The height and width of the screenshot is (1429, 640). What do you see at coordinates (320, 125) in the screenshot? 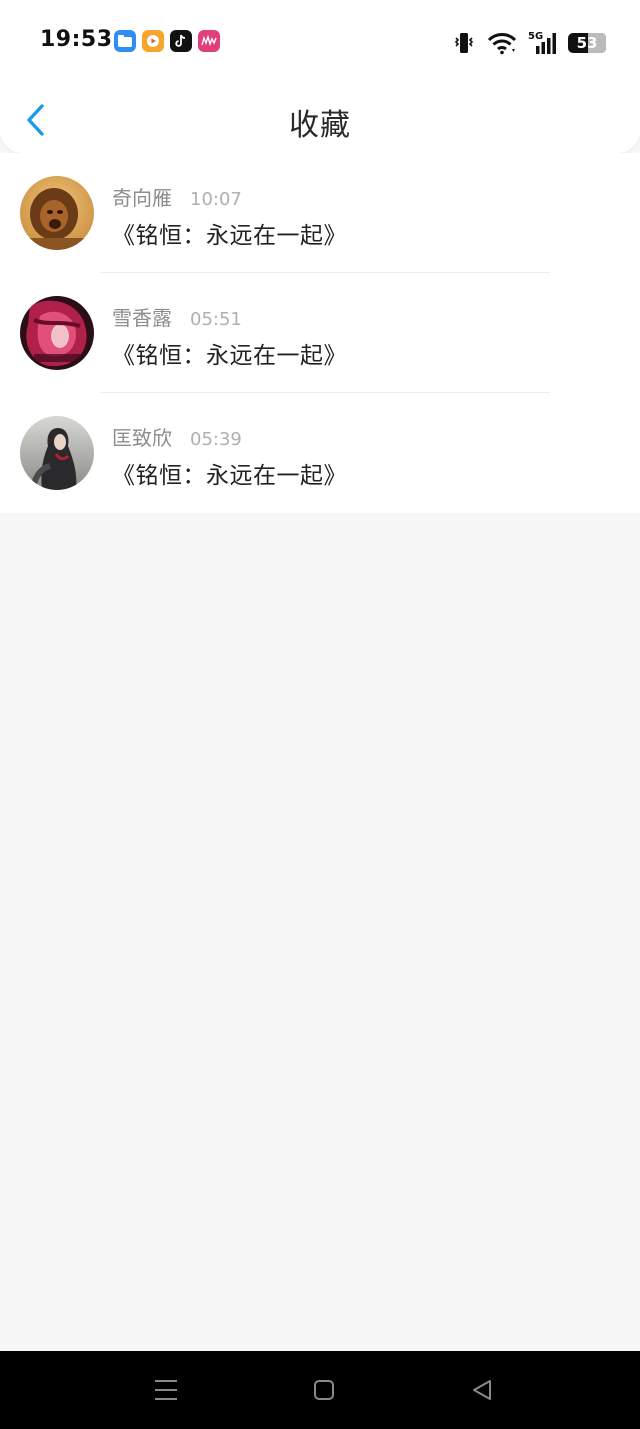
I see `page-title: 收藏` at bounding box center [320, 125].